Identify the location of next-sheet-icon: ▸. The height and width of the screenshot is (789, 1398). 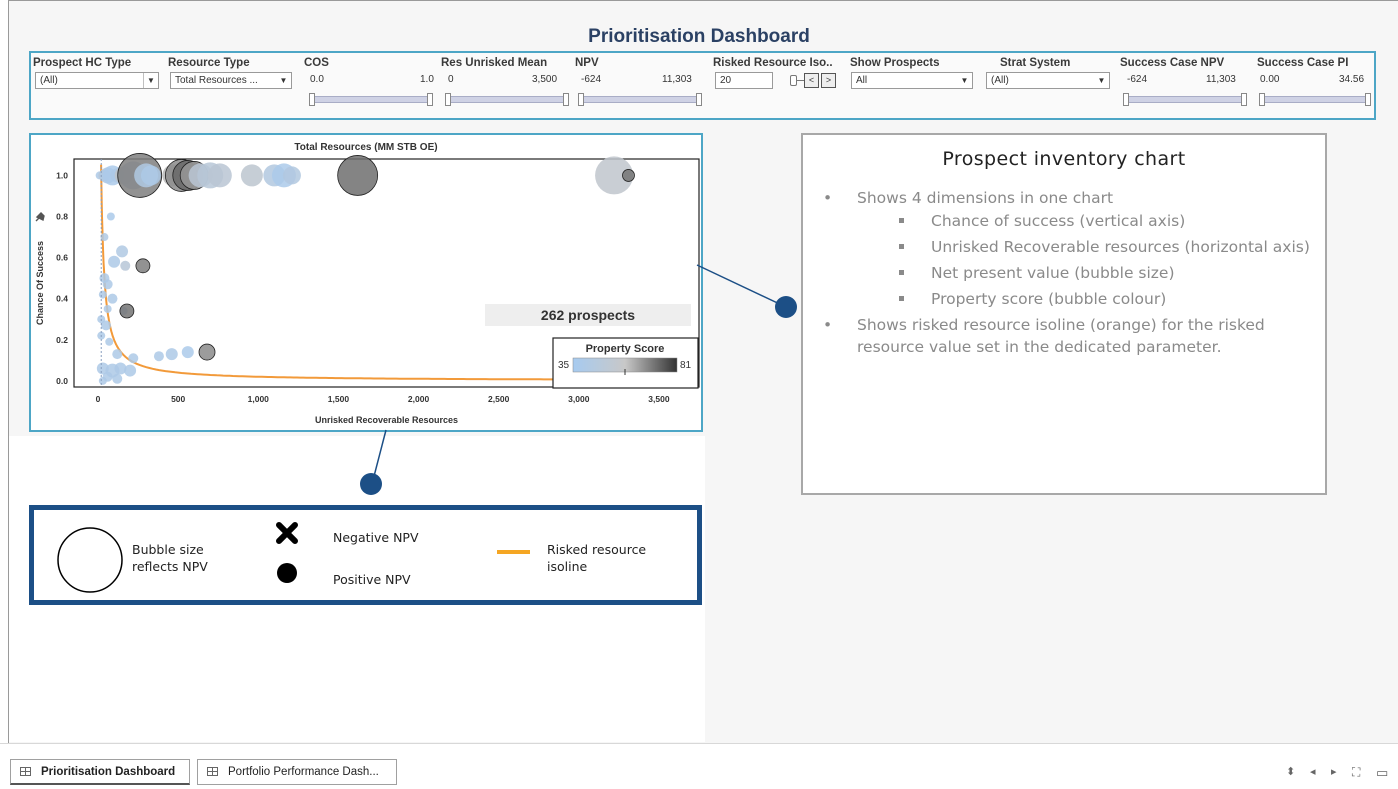
(1334, 771).